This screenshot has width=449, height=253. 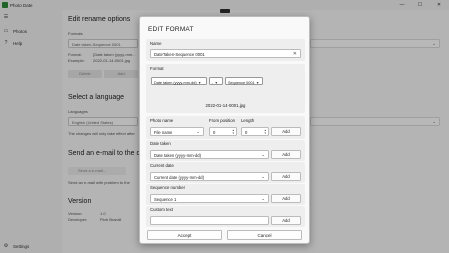 I want to click on accept-button: Accept, so click(x=184, y=235).